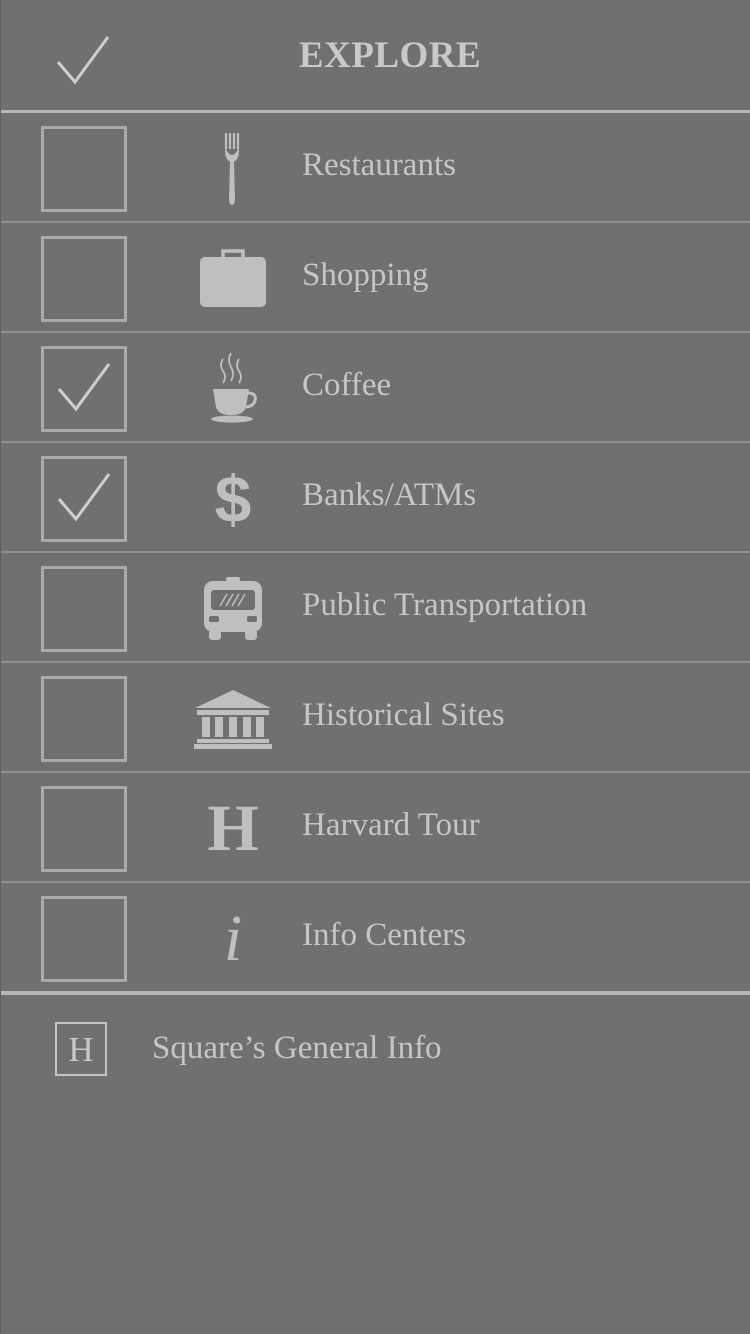 The height and width of the screenshot is (1334, 750). What do you see at coordinates (375, 993) in the screenshot?
I see `list-divider` at bounding box center [375, 993].